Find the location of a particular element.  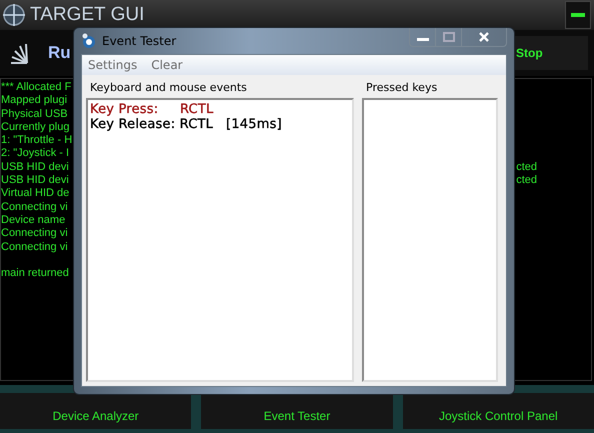

event-line: Key Press: RCTL is located at coordinates (152, 109).